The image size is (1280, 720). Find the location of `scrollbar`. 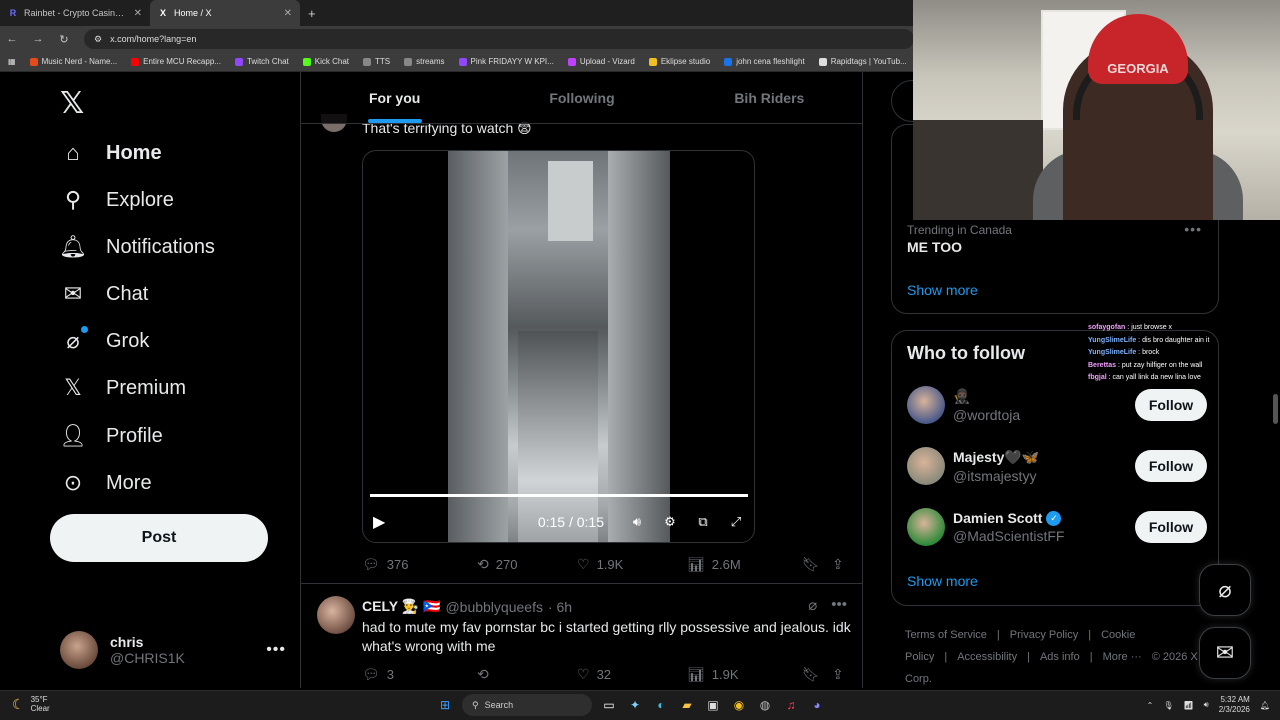

scrollbar is located at coordinates (1275, 409).